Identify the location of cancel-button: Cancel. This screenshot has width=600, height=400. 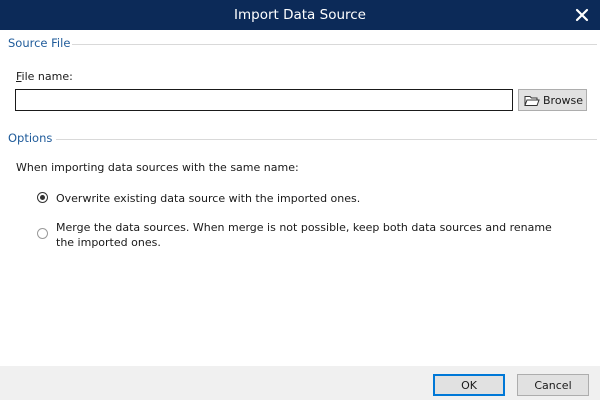
(553, 385).